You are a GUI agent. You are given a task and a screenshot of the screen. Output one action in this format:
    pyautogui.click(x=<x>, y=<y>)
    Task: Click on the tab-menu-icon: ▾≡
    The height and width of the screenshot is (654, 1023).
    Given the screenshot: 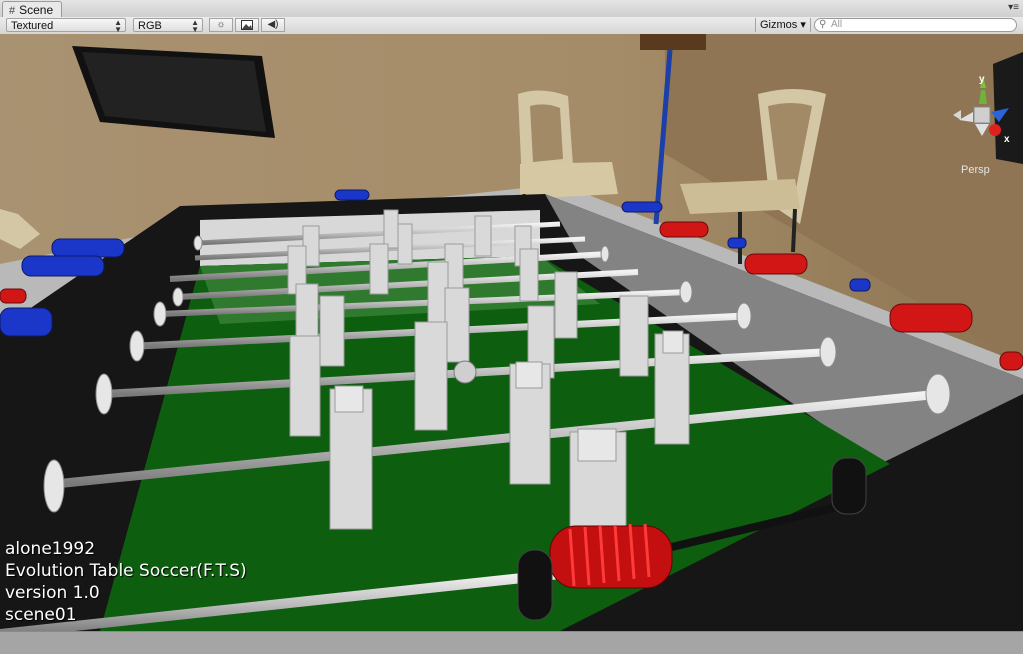 What is the action you would take?
    pyautogui.click(x=1013, y=7)
    